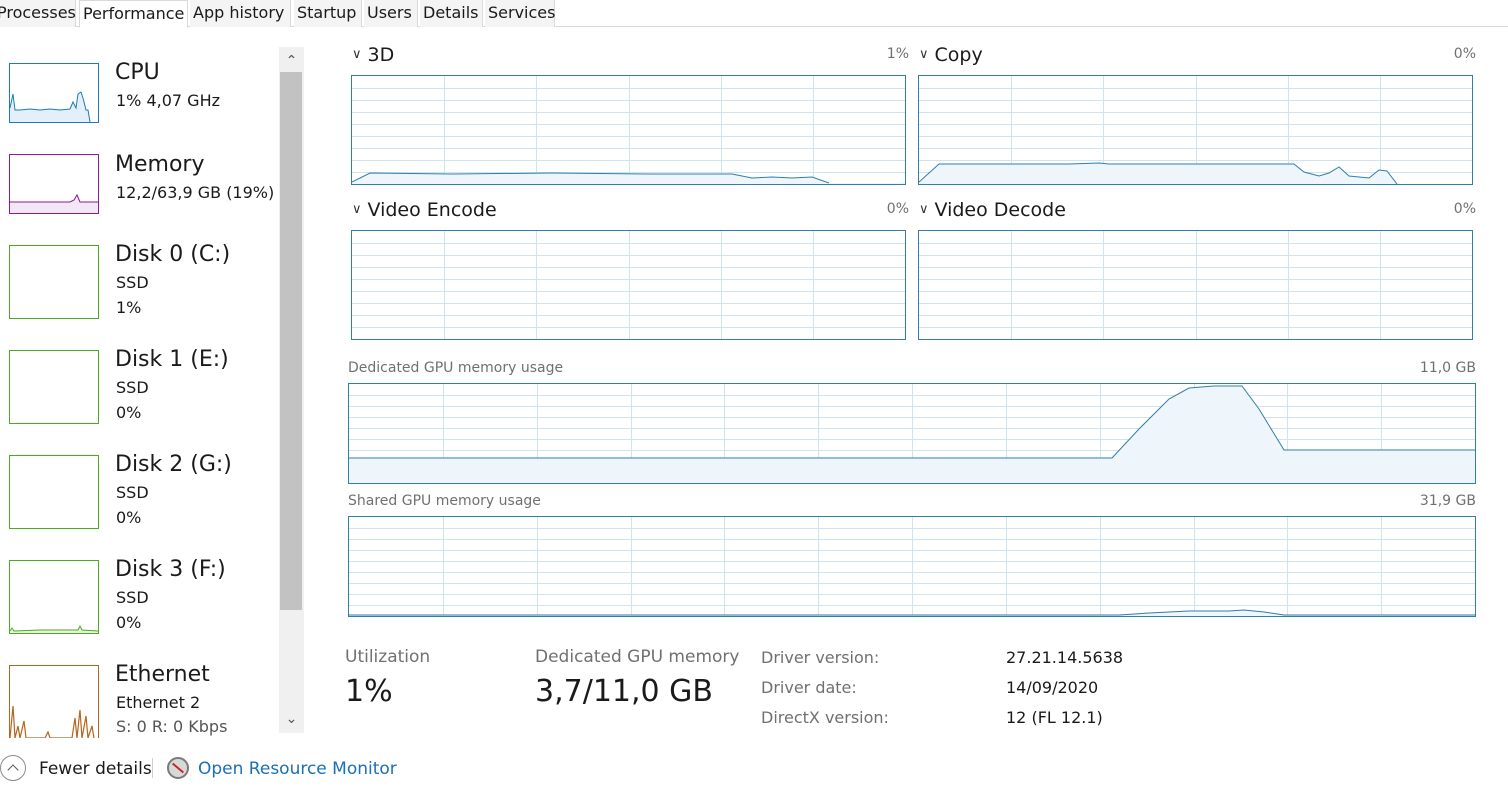 This screenshot has width=1508, height=794. I want to click on tab-details: Details, so click(451, 13).